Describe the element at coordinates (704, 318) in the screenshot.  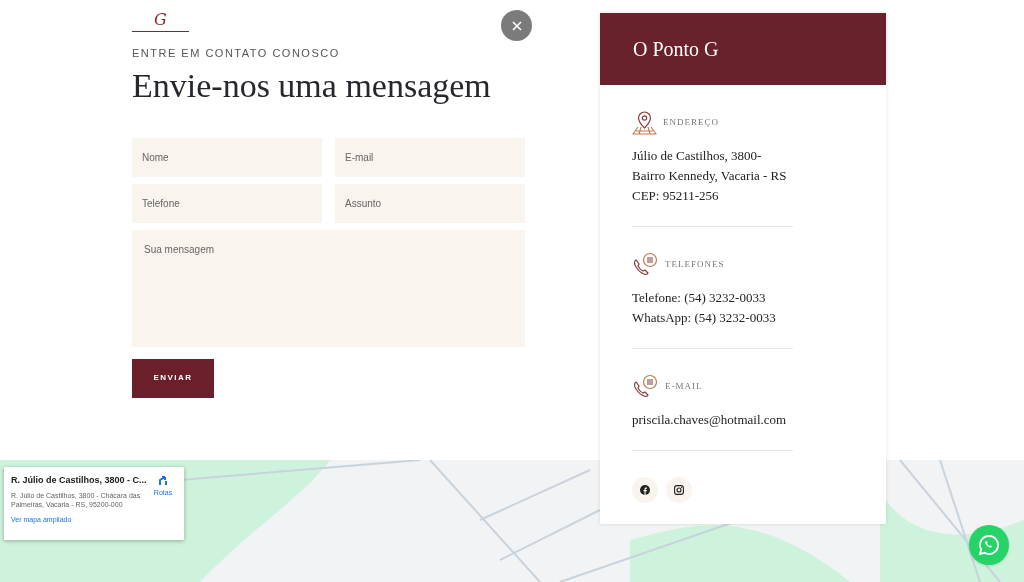
I see `contact-text: WhatsApp: (54) 3232-0033` at that location.